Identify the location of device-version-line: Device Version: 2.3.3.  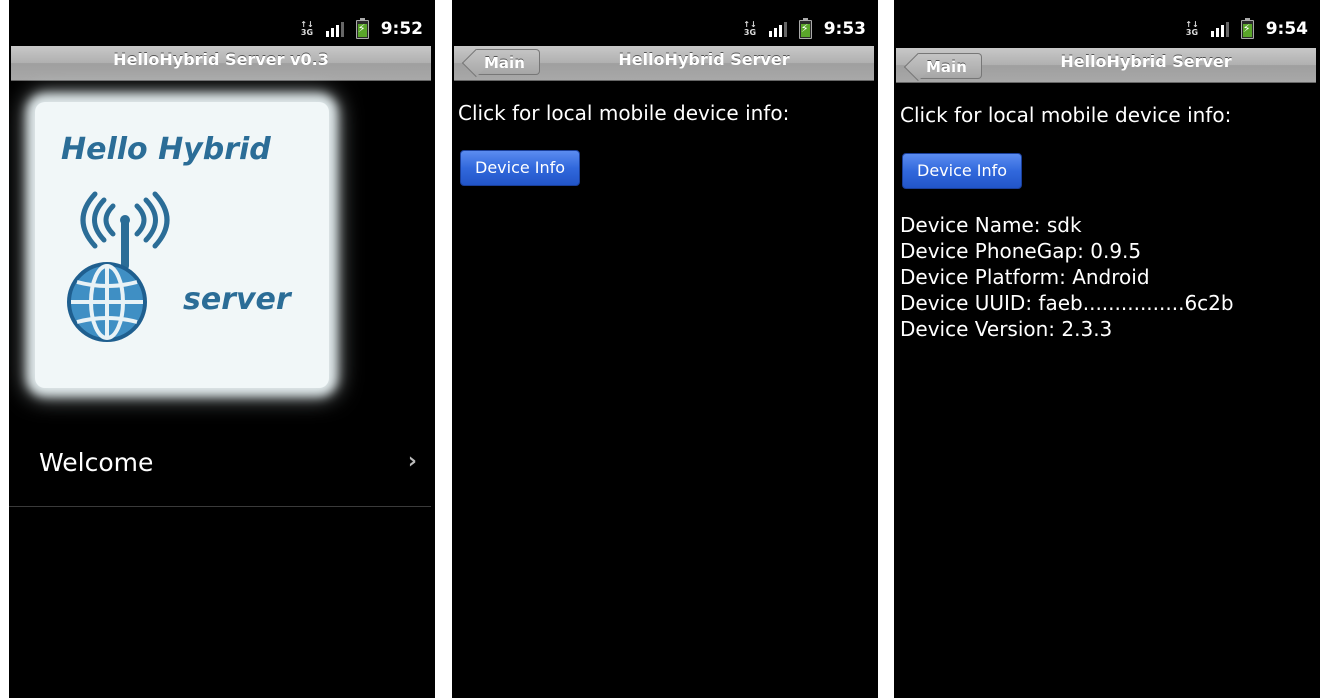
(1006, 329).